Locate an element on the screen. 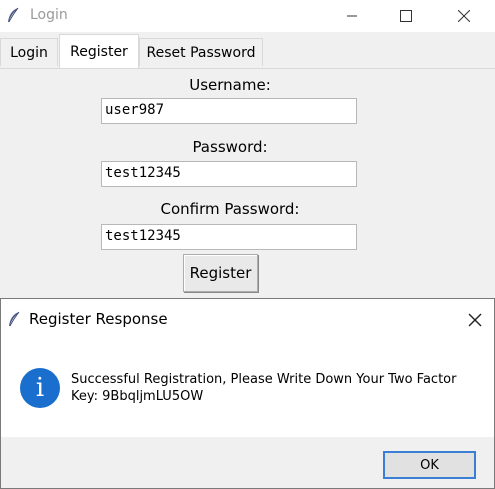 The height and width of the screenshot is (489, 495). tab-register: Register is located at coordinates (99, 51).